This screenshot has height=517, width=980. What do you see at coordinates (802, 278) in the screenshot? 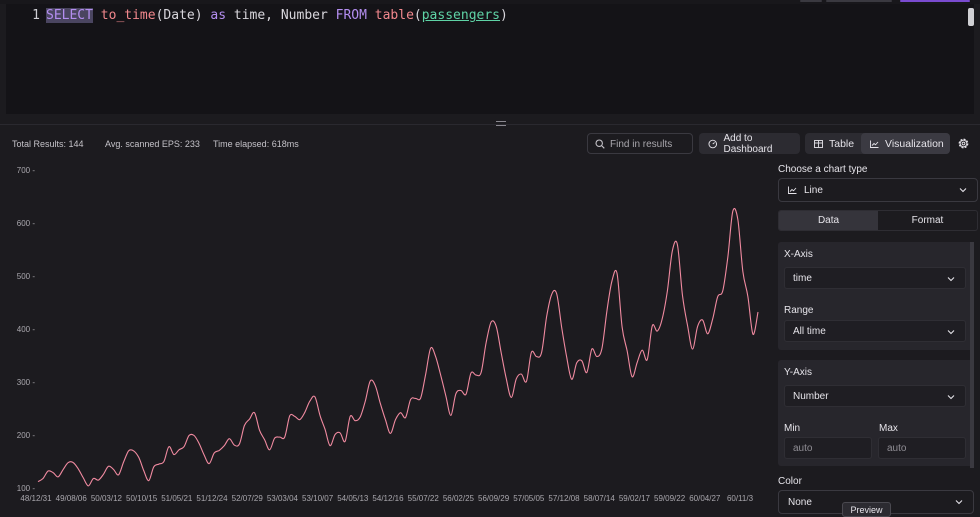
I see `x-axis-value: time` at bounding box center [802, 278].